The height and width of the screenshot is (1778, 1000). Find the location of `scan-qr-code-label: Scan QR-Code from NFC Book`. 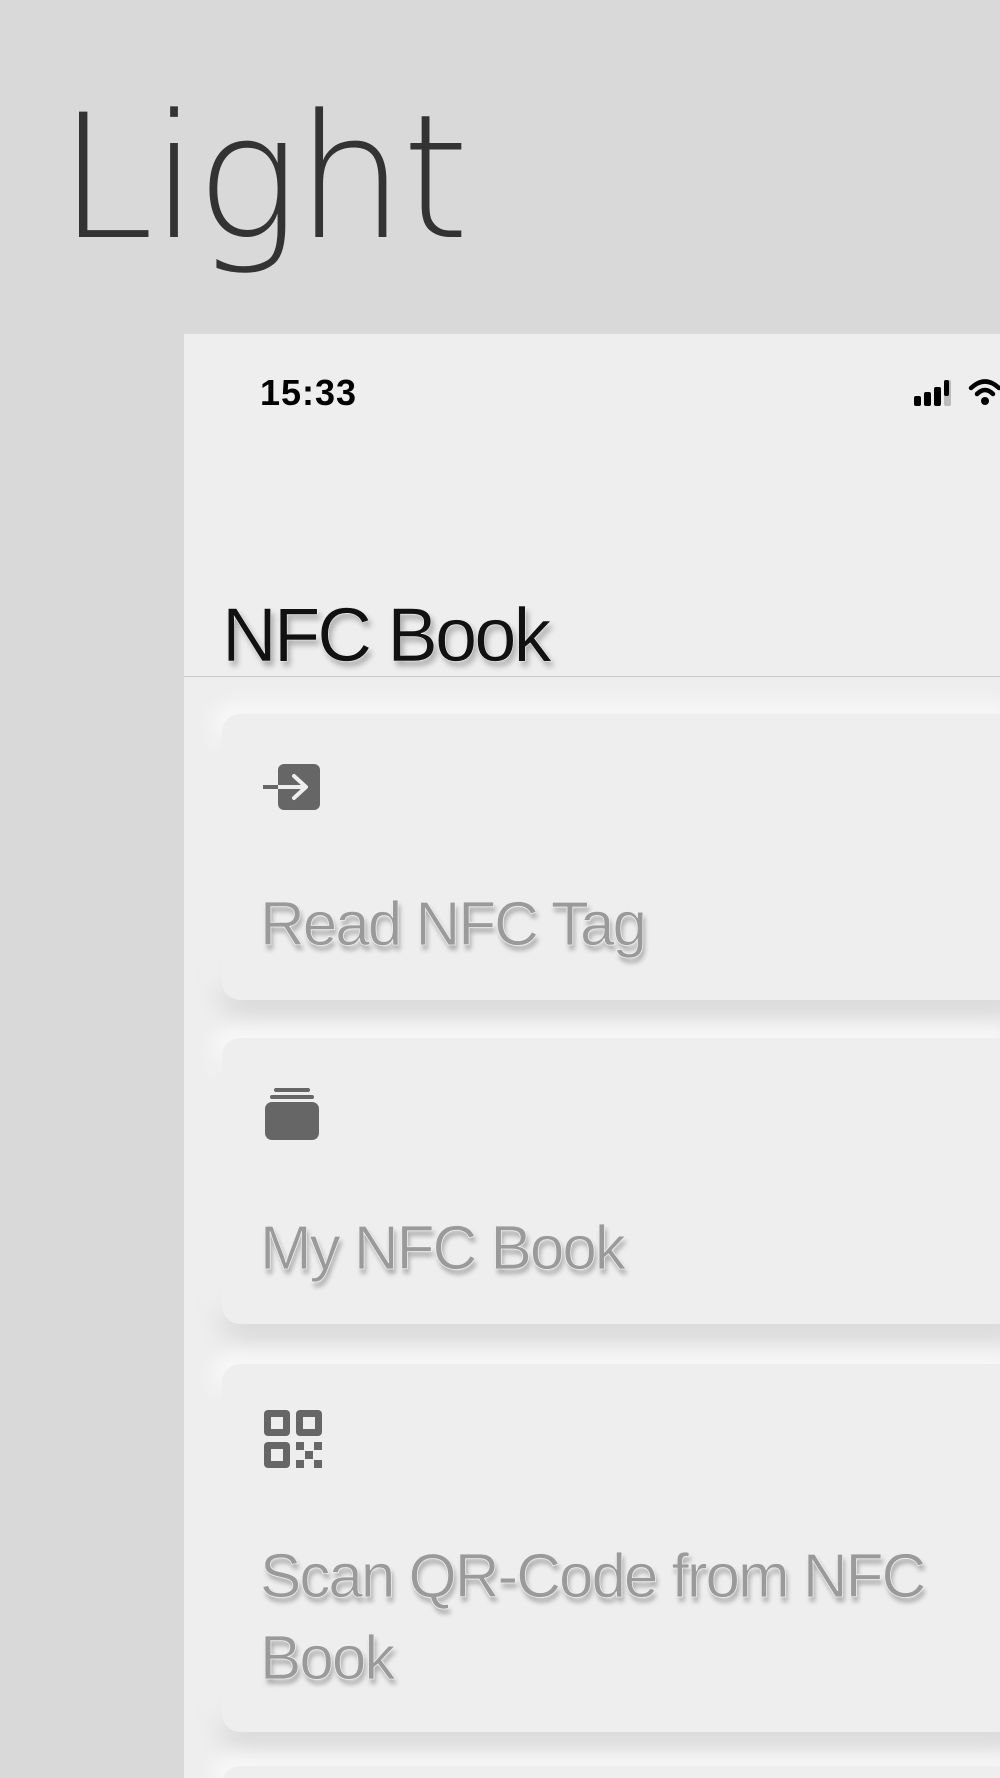

scan-qr-code-label: Scan QR-Code from NFC Book is located at coordinates (593, 1618).